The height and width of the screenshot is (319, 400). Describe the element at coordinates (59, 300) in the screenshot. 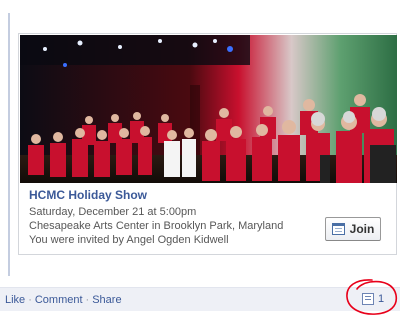

I see `comment-link: Comment` at that location.